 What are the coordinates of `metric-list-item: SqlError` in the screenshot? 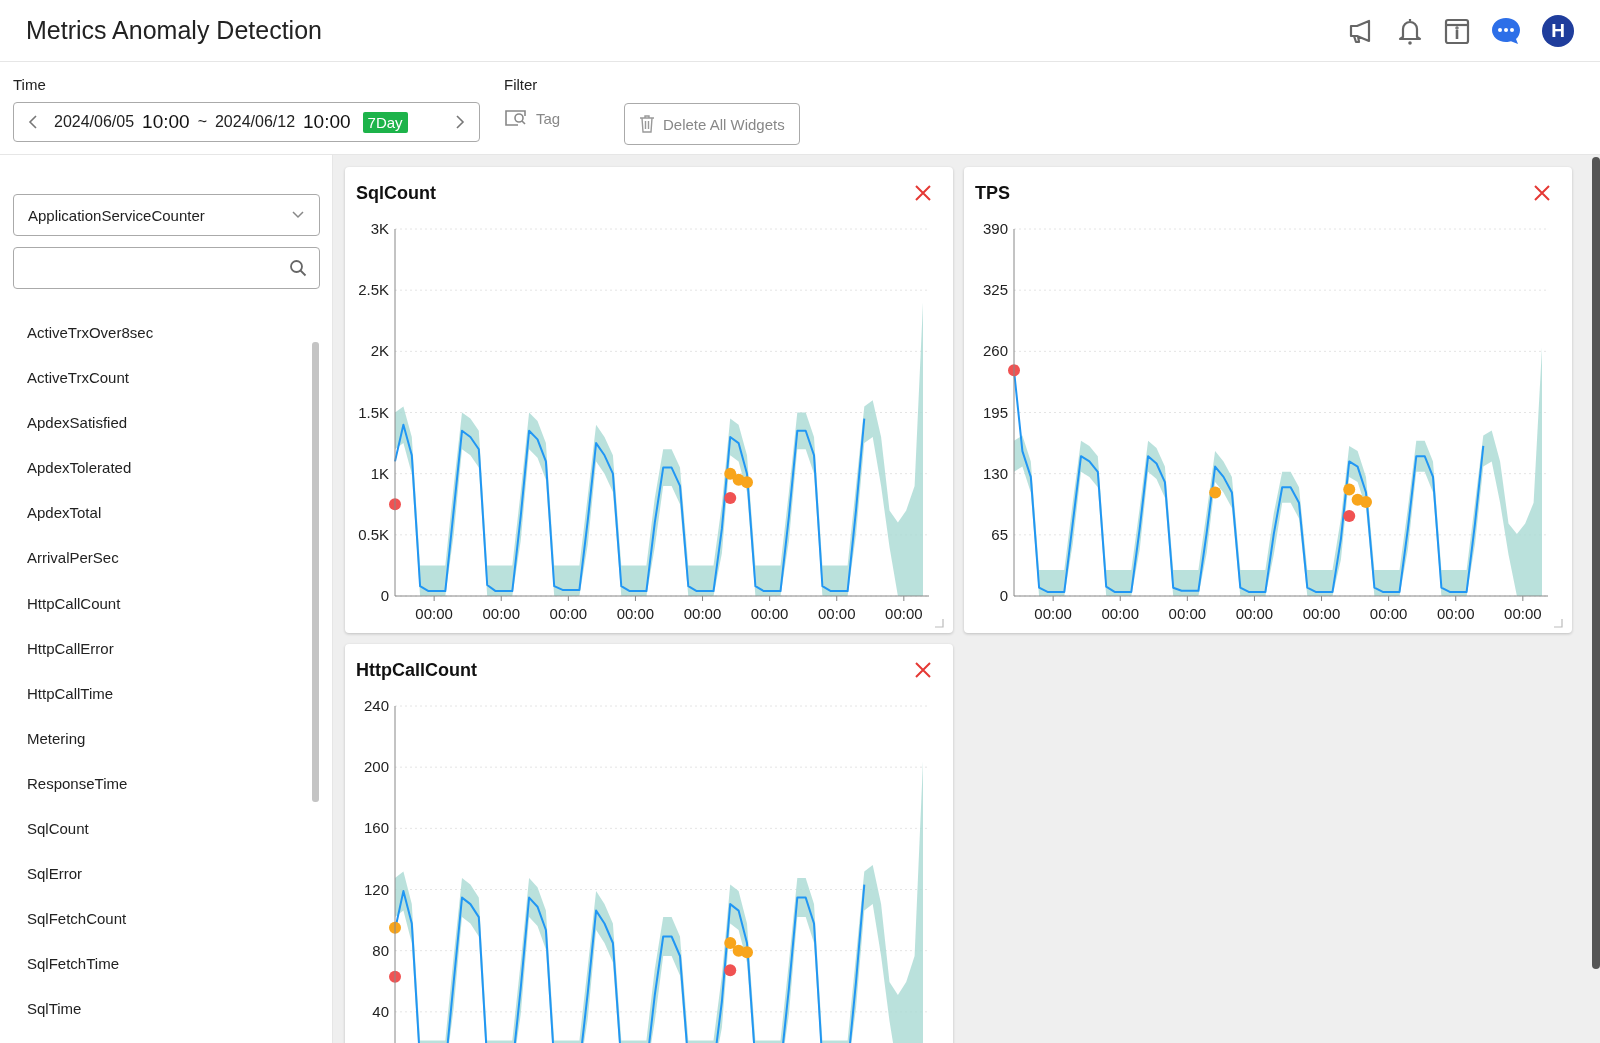 It's located at (173, 874).